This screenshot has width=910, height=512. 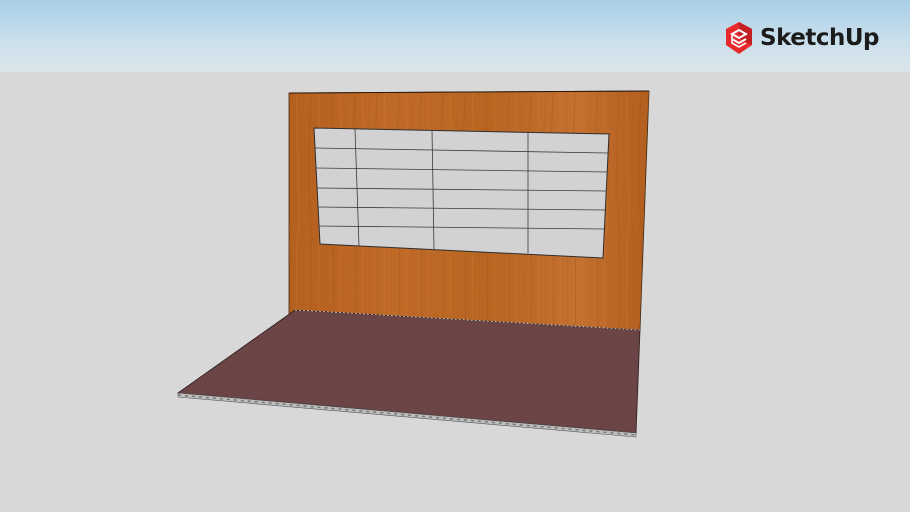 I want to click on brand-name: SketchUp, so click(x=820, y=38).